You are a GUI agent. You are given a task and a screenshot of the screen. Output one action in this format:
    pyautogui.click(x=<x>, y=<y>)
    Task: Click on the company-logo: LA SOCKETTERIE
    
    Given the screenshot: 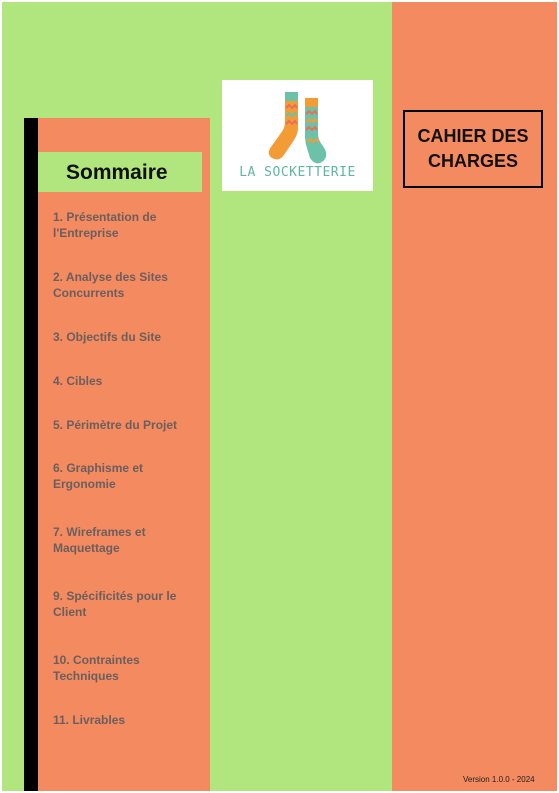 What is the action you would take?
    pyautogui.click(x=297, y=135)
    